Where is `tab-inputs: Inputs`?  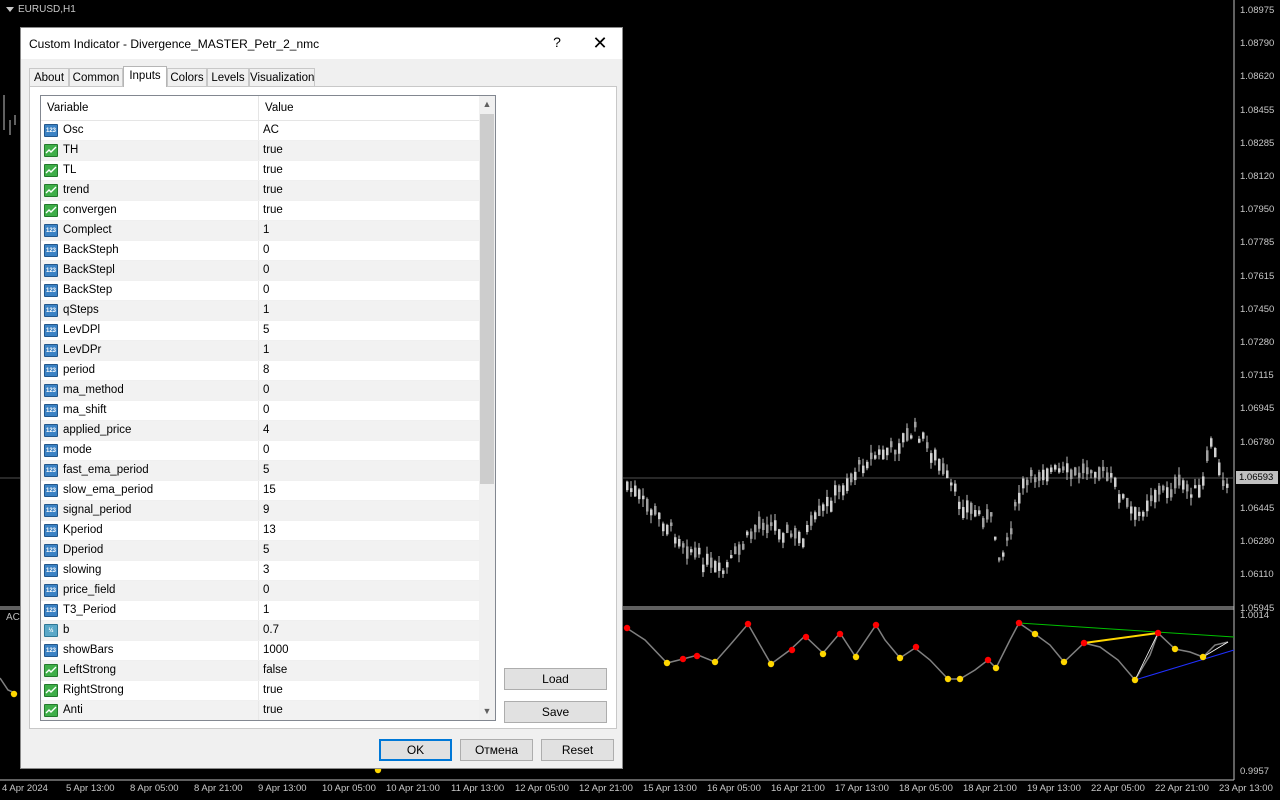 tab-inputs: Inputs is located at coordinates (145, 76).